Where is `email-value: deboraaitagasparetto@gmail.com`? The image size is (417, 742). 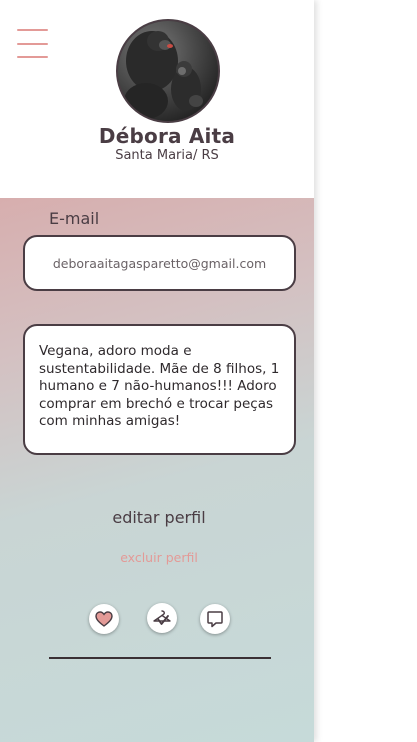 email-value: deboraaitagasparetto@gmail.com is located at coordinates (159, 263).